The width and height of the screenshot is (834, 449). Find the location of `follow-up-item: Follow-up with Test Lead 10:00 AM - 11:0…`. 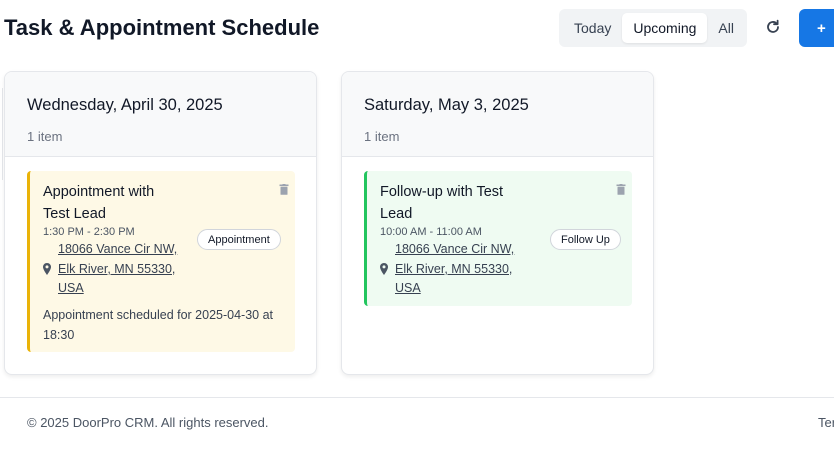

follow-up-item: Follow-up with Test Lead 10:00 AM - 11:0… is located at coordinates (498, 238).